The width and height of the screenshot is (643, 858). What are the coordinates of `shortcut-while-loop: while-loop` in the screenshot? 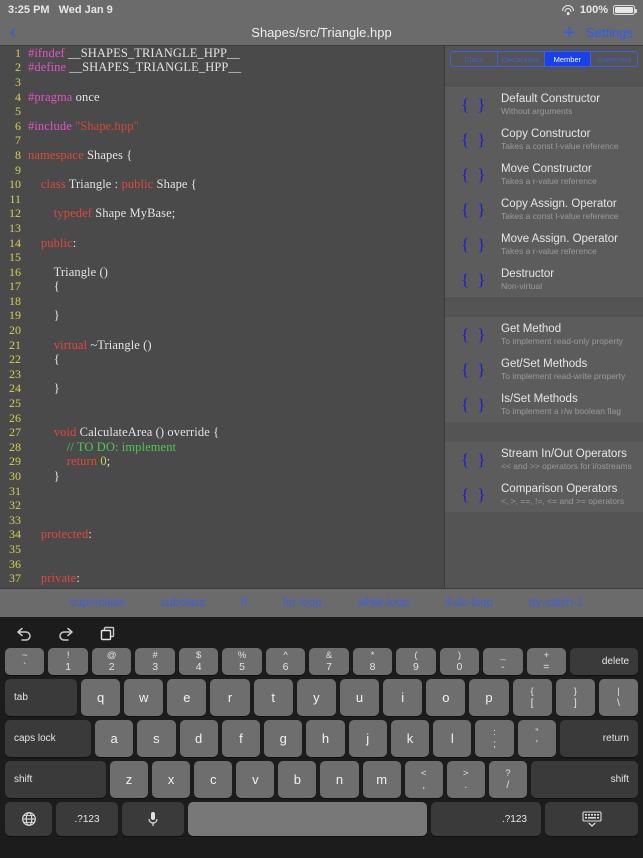 It's located at (383, 603).